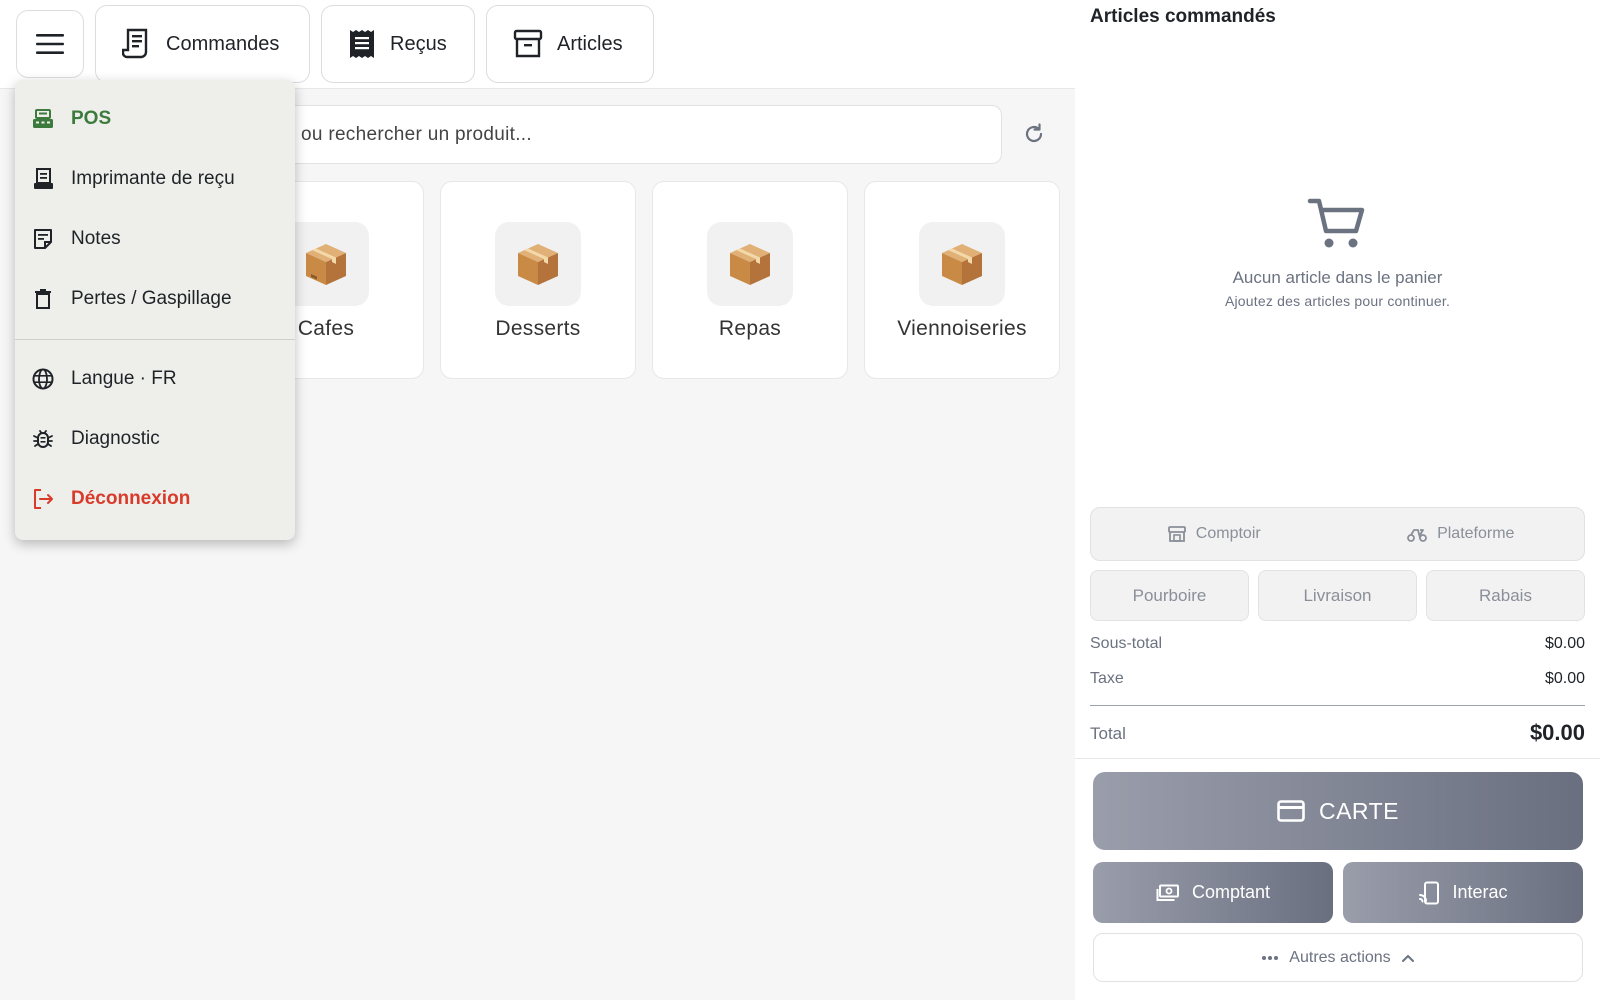 This screenshot has height=1000, width=1600. What do you see at coordinates (223, 43) in the screenshot?
I see `nav-orders-label: Commandes` at bounding box center [223, 43].